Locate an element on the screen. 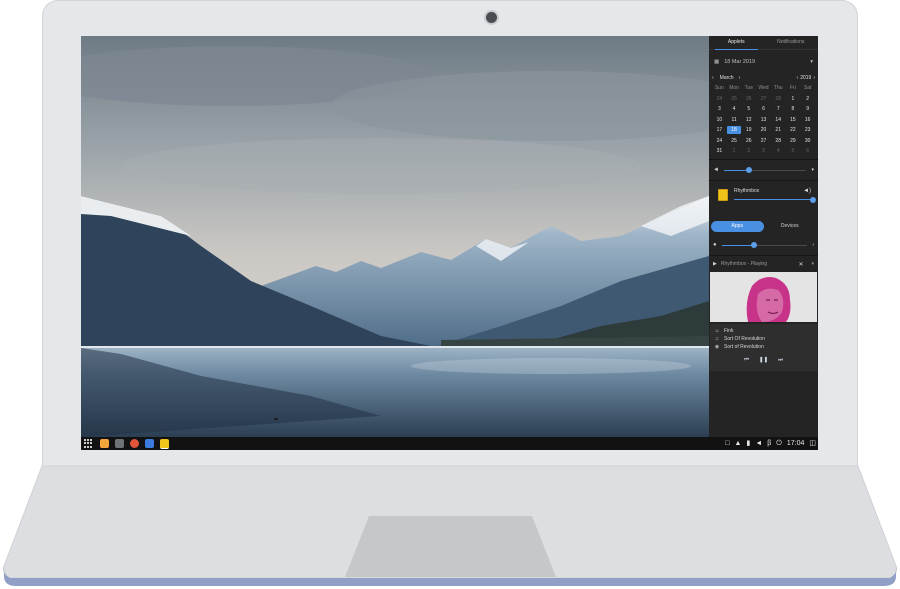 Image resolution: width=900 pixels, height=589 pixels. calendar-day: 7 is located at coordinates (778, 109).